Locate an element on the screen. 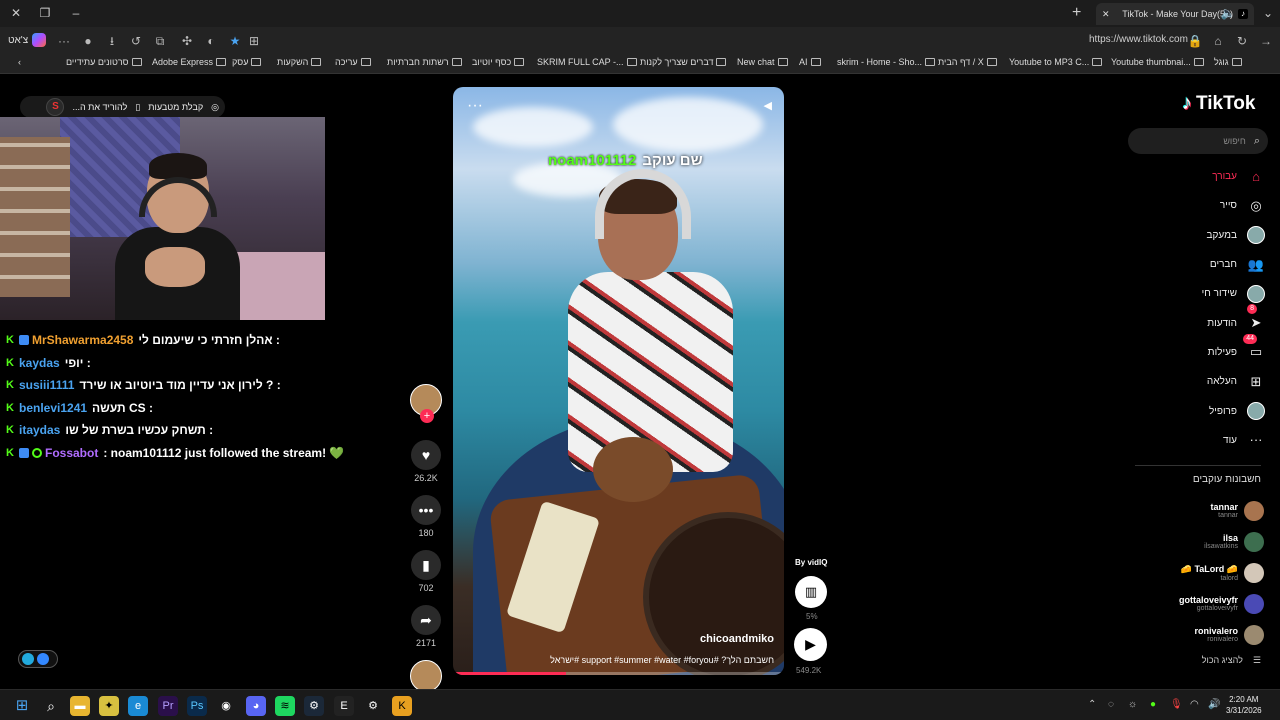 Image resolution: width=1280 pixels, height=720 pixels. overlay-toggle is located at coordinates (38, 659).